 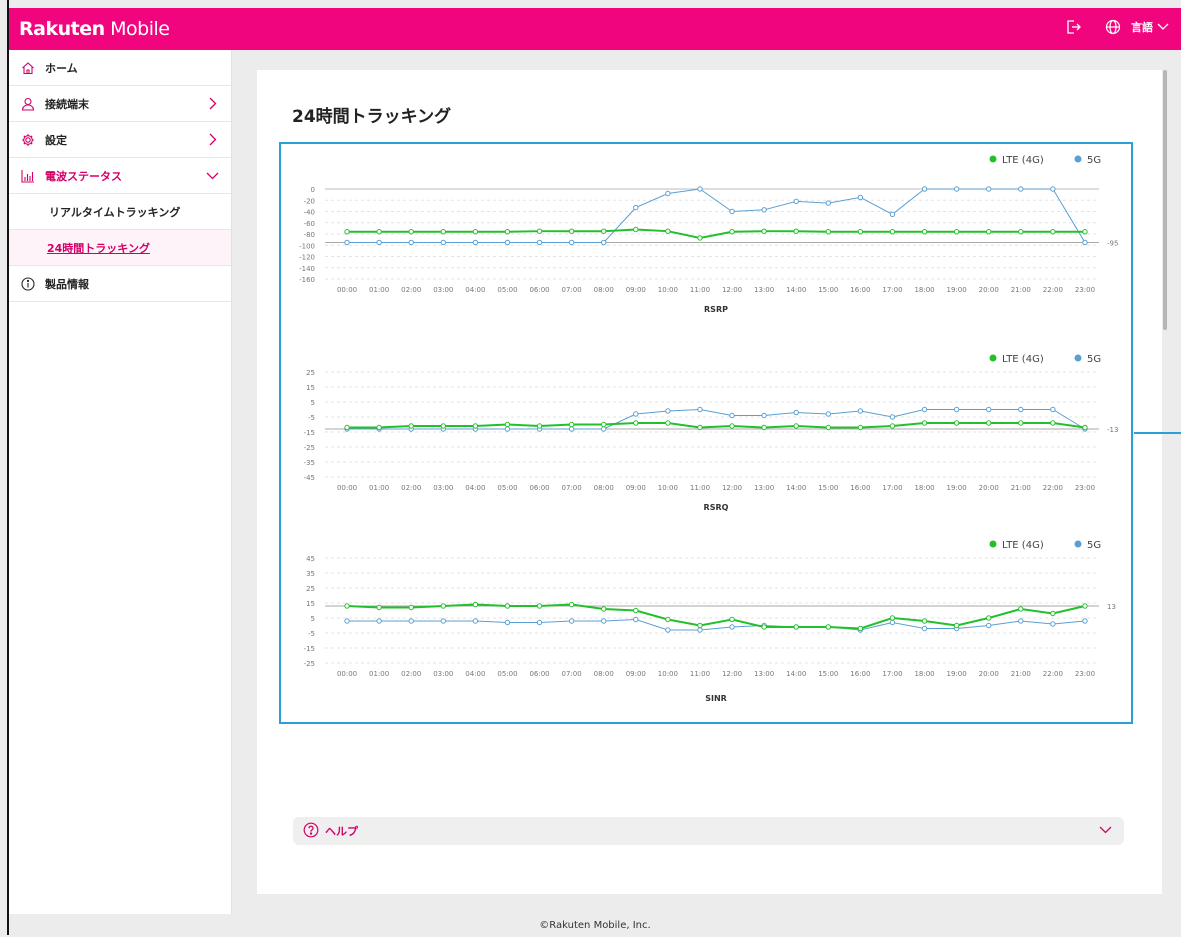 I want to click on x-tick-label: 13:00, so click(x=764, y=488).